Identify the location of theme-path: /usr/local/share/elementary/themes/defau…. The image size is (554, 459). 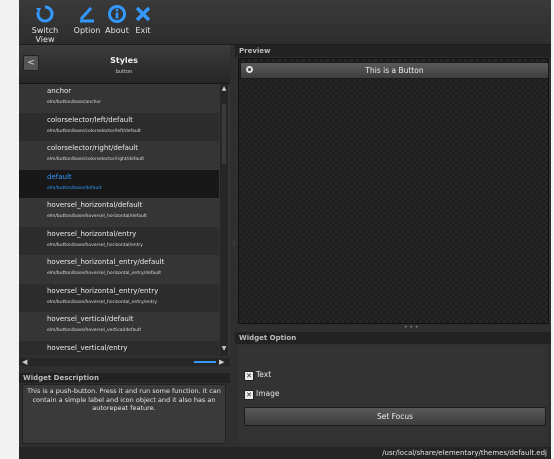
(464, 453).